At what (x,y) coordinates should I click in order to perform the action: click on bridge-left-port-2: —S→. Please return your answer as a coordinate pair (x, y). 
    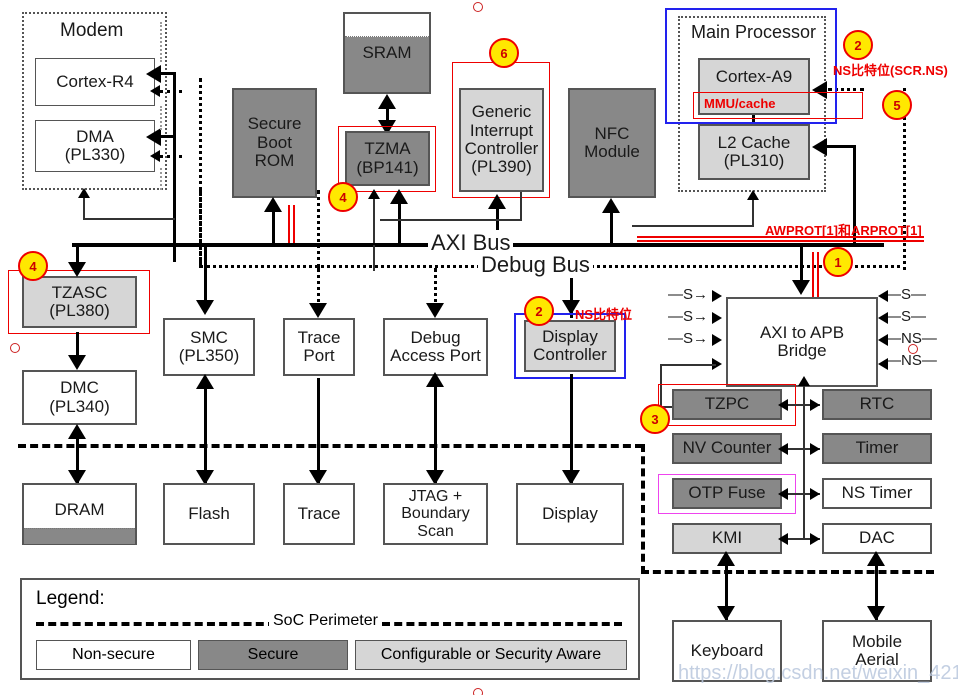
    Looking at the image, I should click on (688, 316).